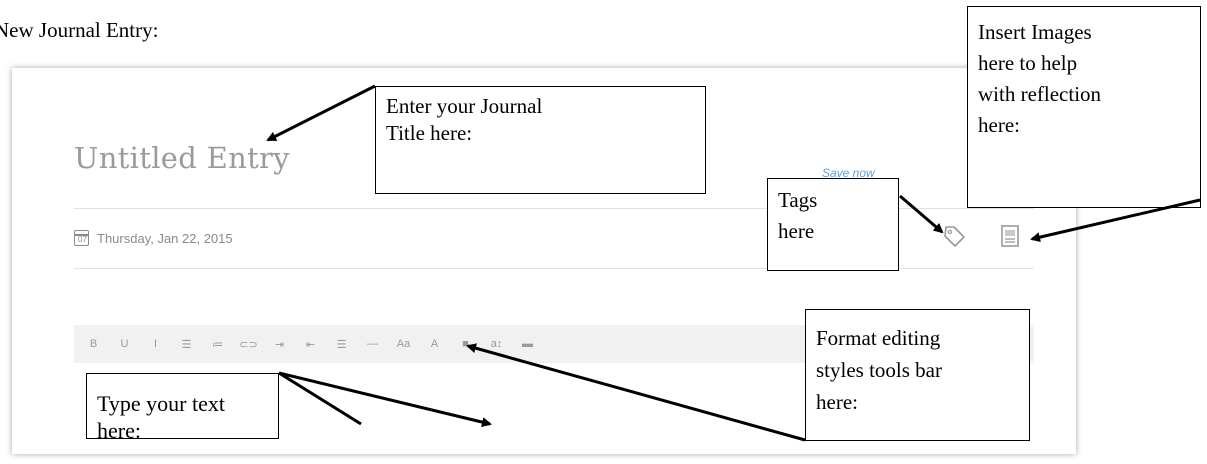 This screenshot has height=464, width=1207. Describe the element at coordinates (385, 399) in the screenshot. I see `arrow-type-text` at that location.